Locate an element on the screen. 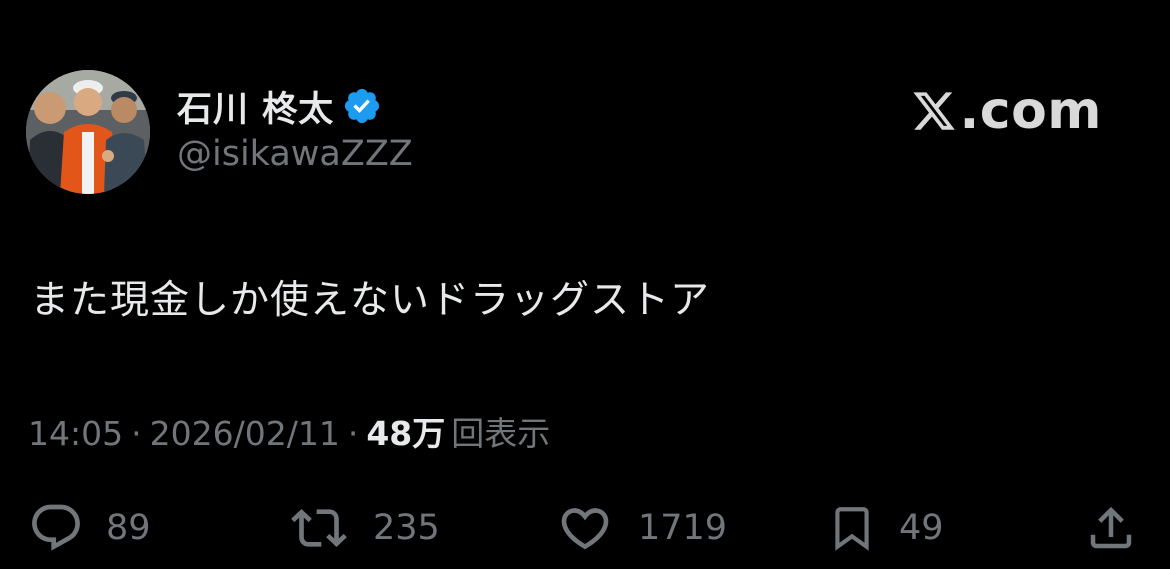 The image size is (1170, 569). site-logo-text: .com is located at coordinates (1030, 111).